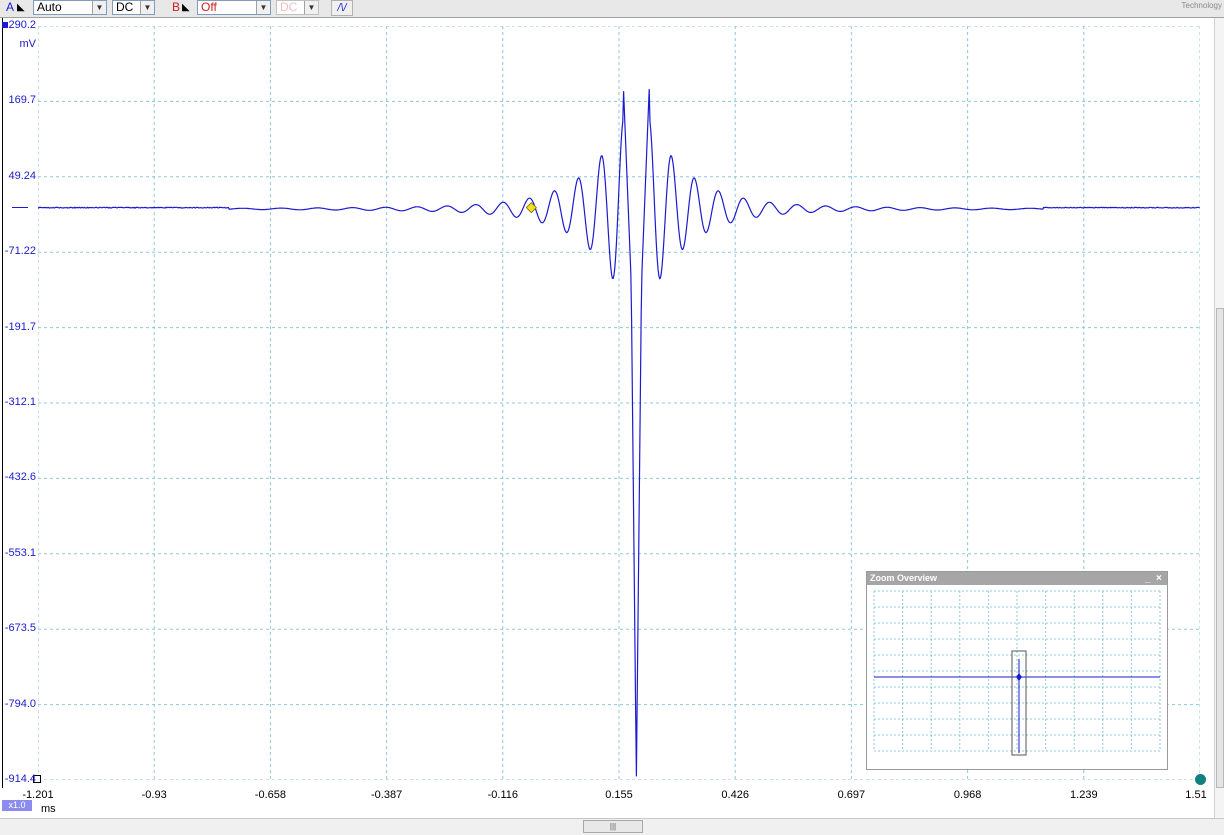 The image size is (1224, 835). Describe the element at coordinates (1195, 795) in the screenshot. I see `x-tick-label: 1.51` at that location.